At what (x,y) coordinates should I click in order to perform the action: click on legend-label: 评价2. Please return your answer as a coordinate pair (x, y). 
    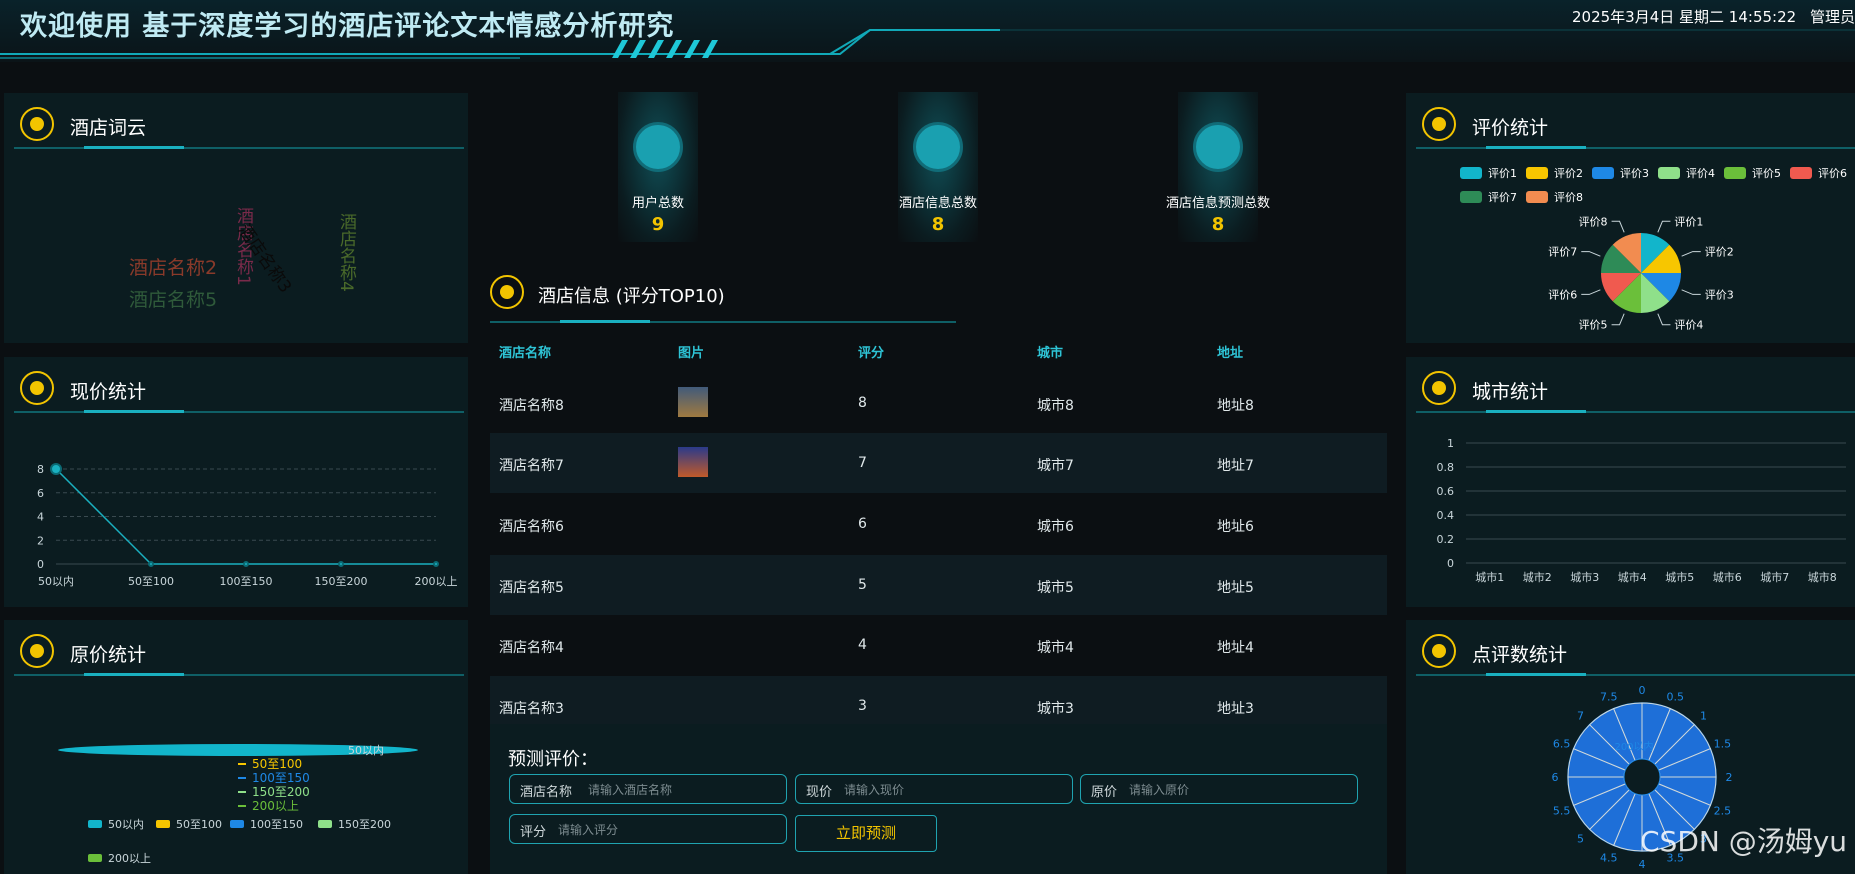
    Looking at the image, I should click on (1568, 173).